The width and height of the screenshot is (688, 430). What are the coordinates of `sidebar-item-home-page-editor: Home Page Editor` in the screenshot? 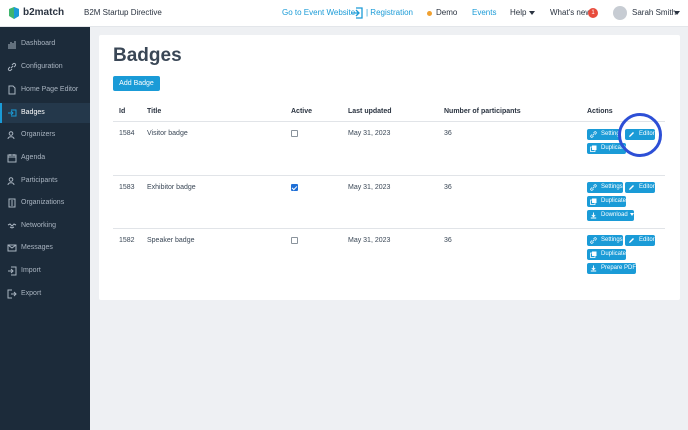 It's located at (45, 90).